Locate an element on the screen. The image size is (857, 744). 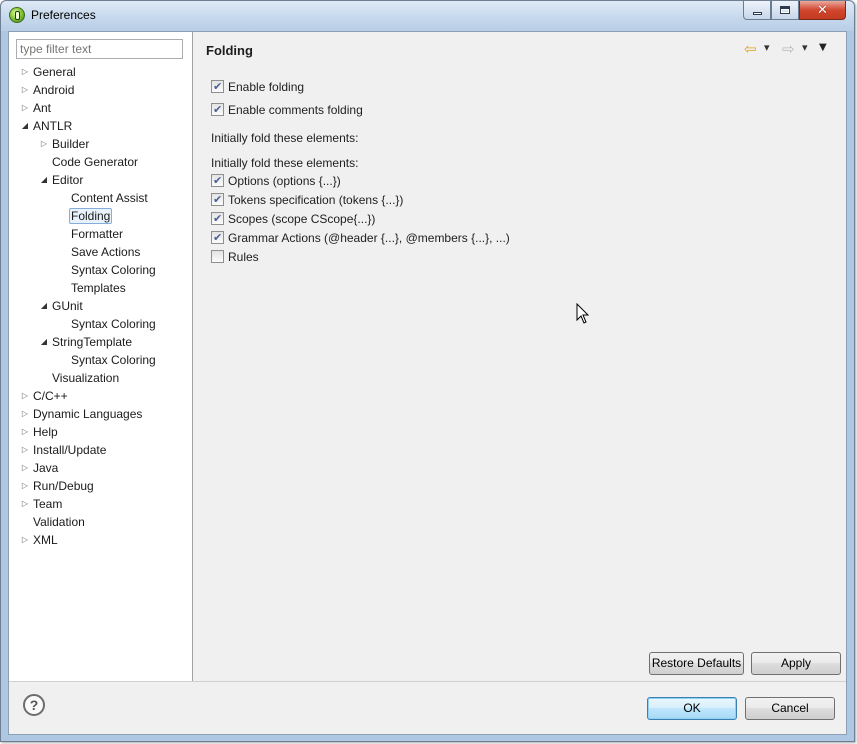
footer-divider is located at coordinates (427, 681).